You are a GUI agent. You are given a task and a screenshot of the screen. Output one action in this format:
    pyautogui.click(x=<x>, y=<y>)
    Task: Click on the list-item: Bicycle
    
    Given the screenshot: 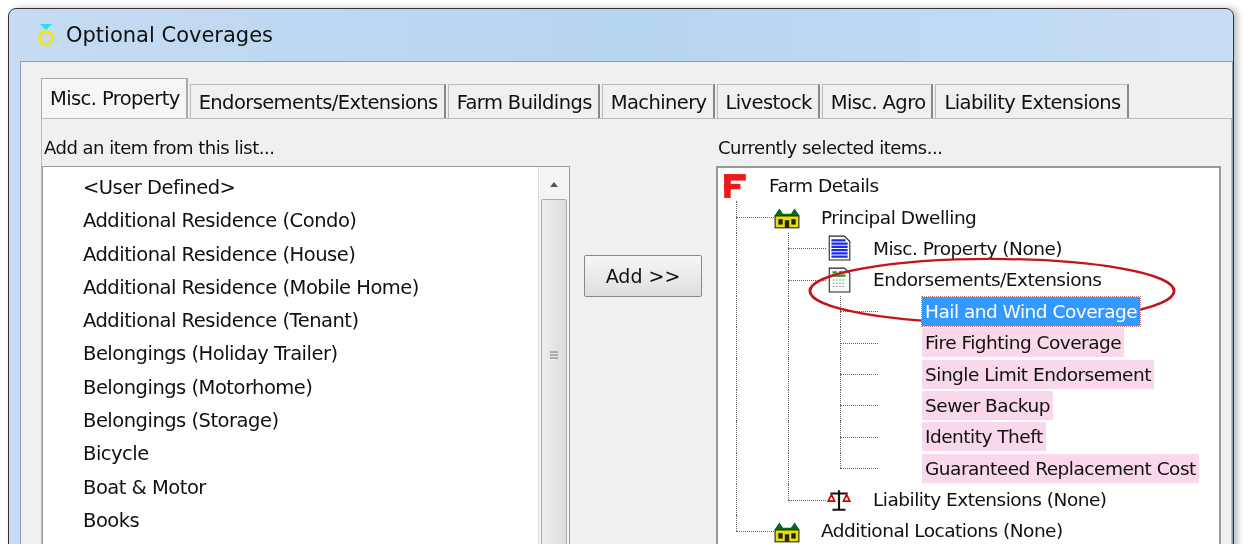 What is the action you would take?
    pyautogui.click(x=310, y=454)
    